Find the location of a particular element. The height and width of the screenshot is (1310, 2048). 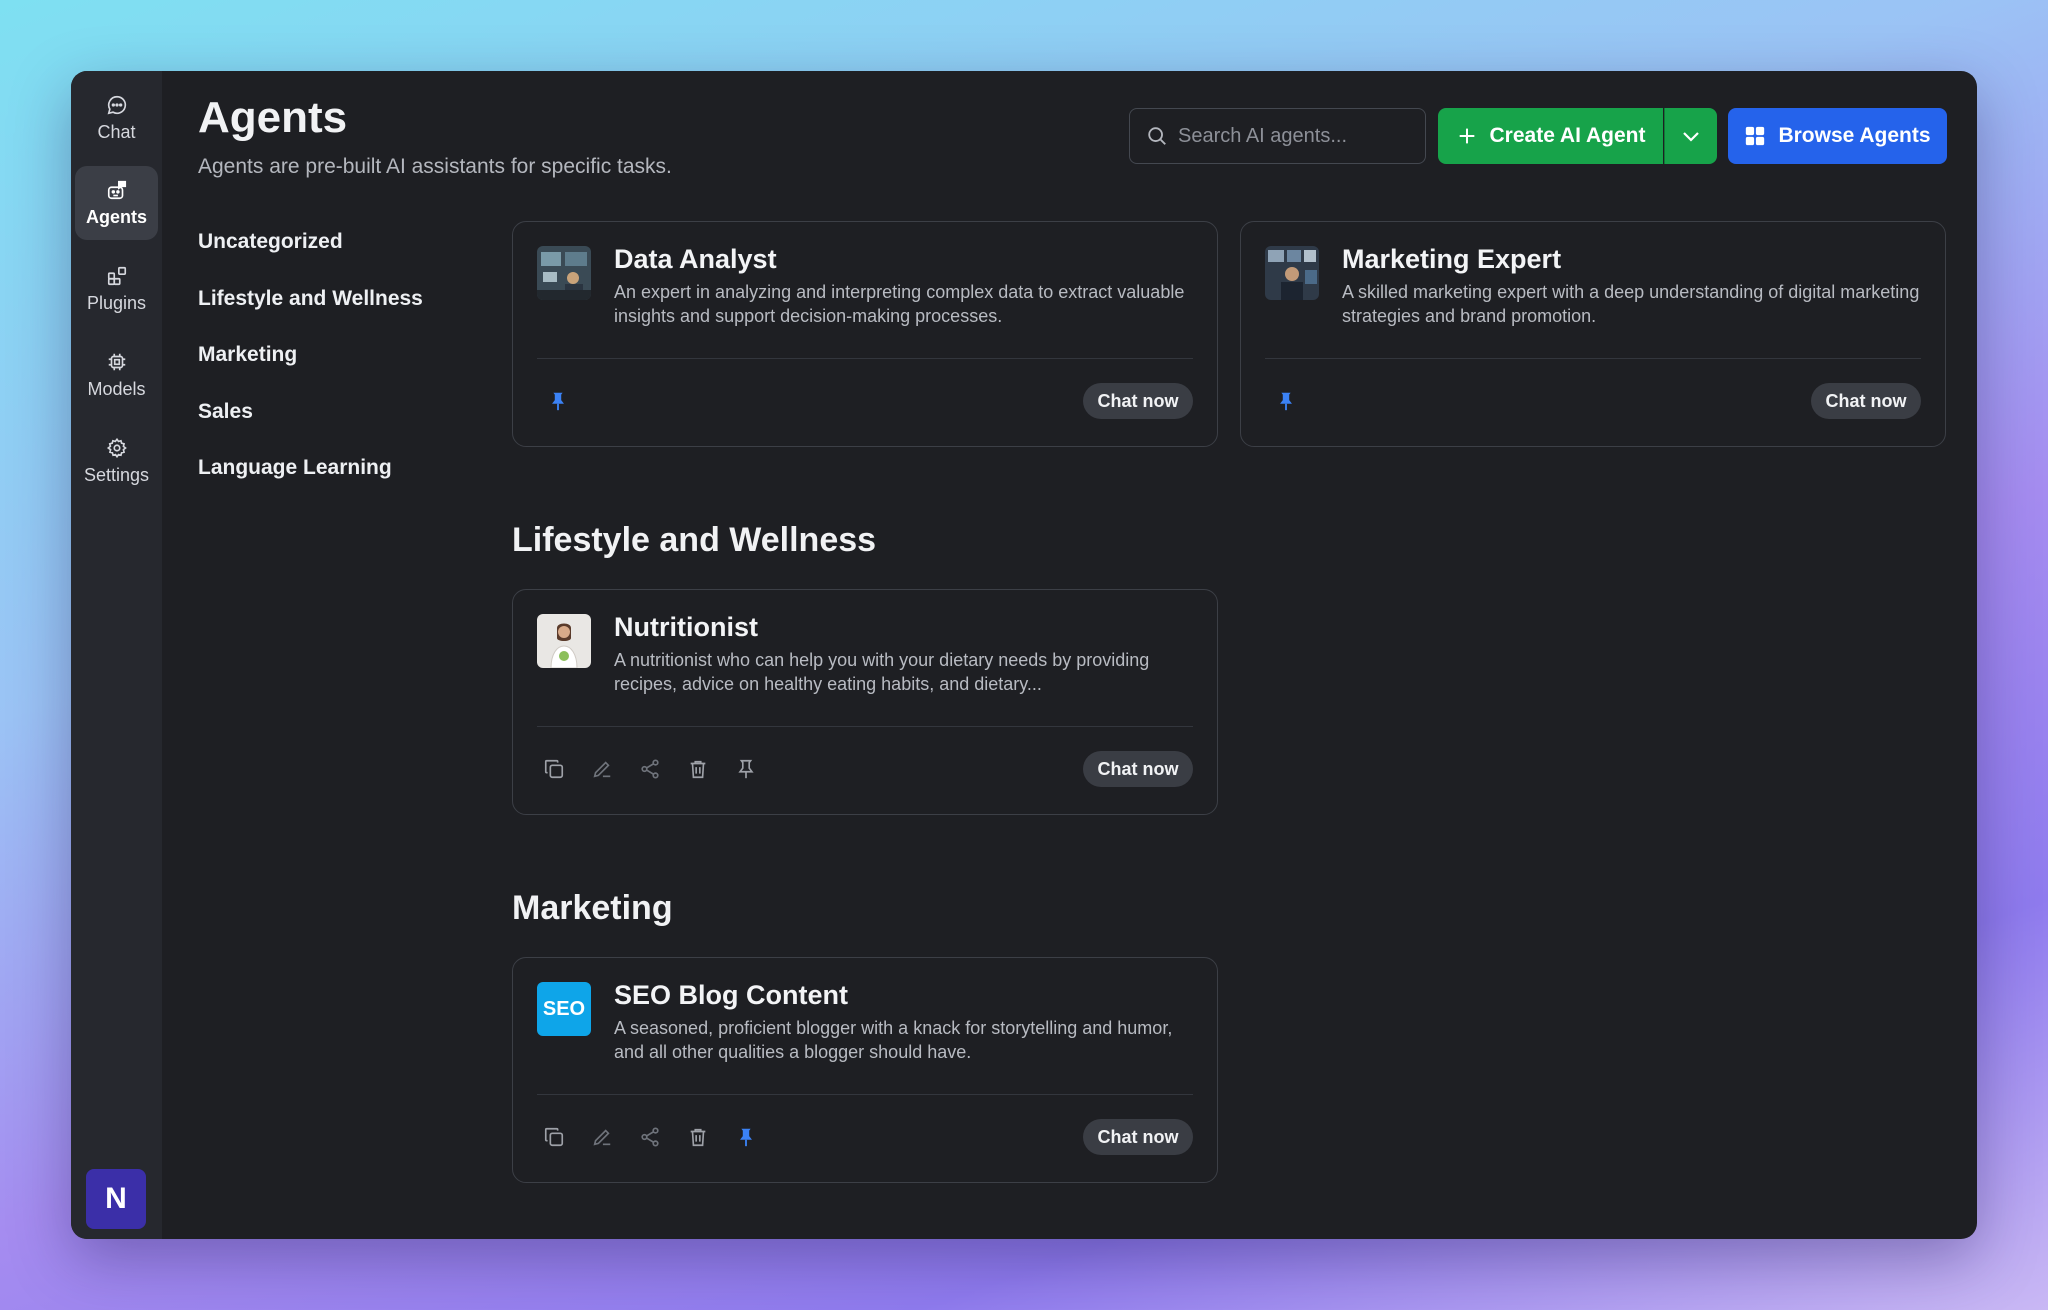

search-icon is located at coordinates (1157, 136).